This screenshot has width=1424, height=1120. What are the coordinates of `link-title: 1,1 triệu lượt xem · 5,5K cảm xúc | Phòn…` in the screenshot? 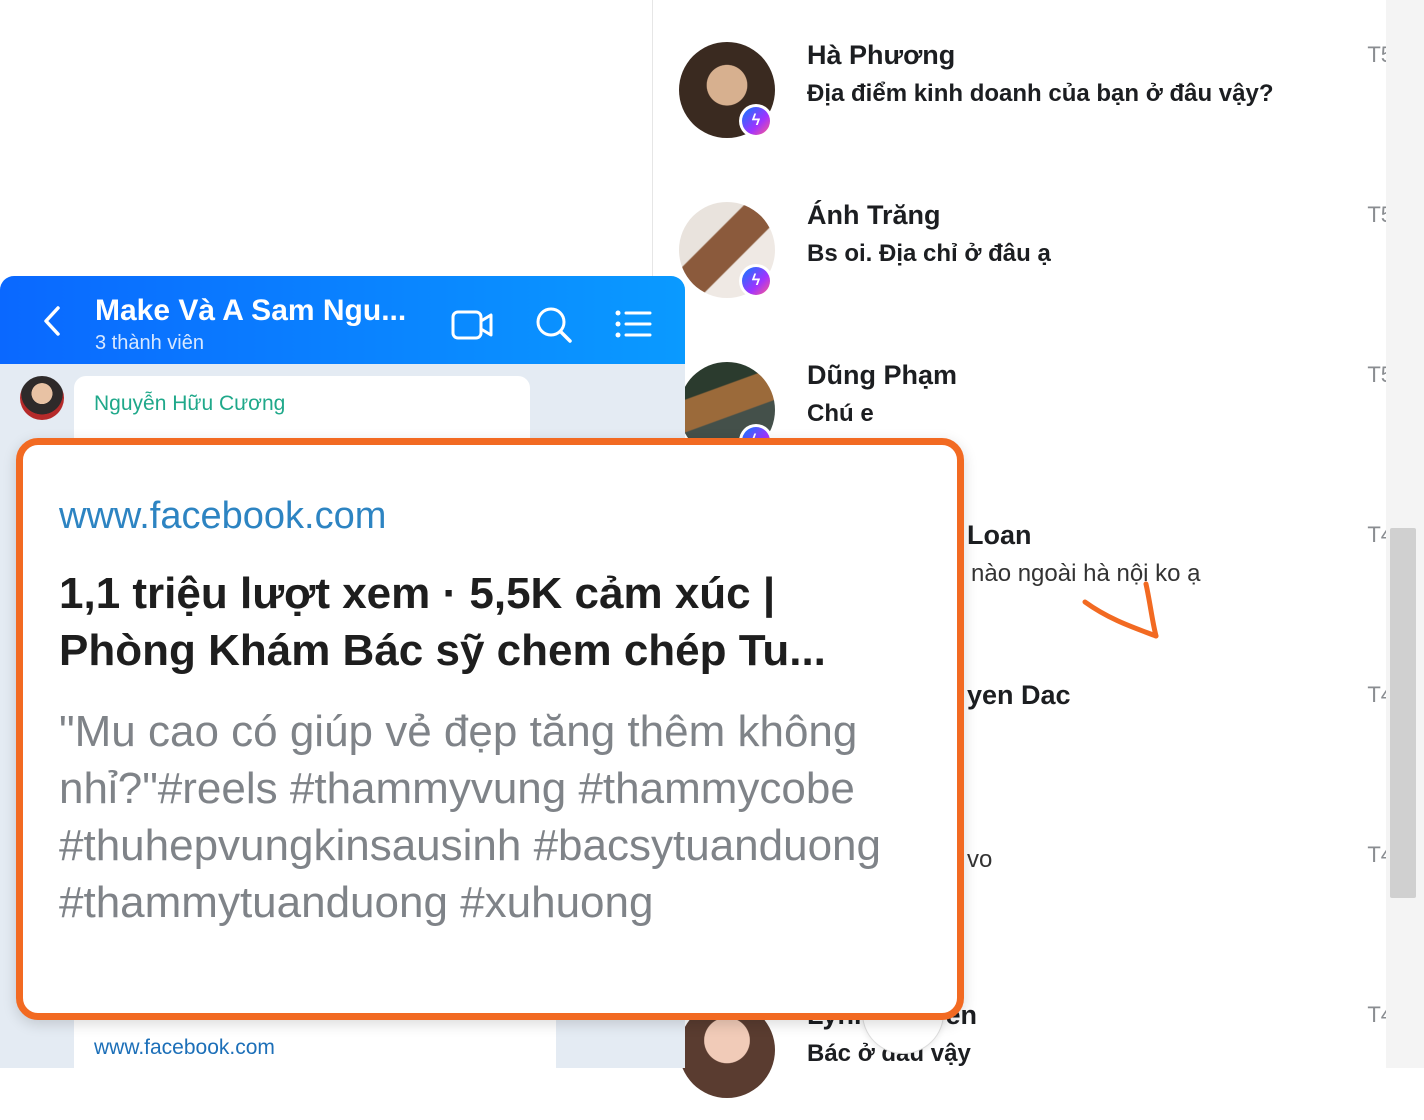 It's located at (489, 622).